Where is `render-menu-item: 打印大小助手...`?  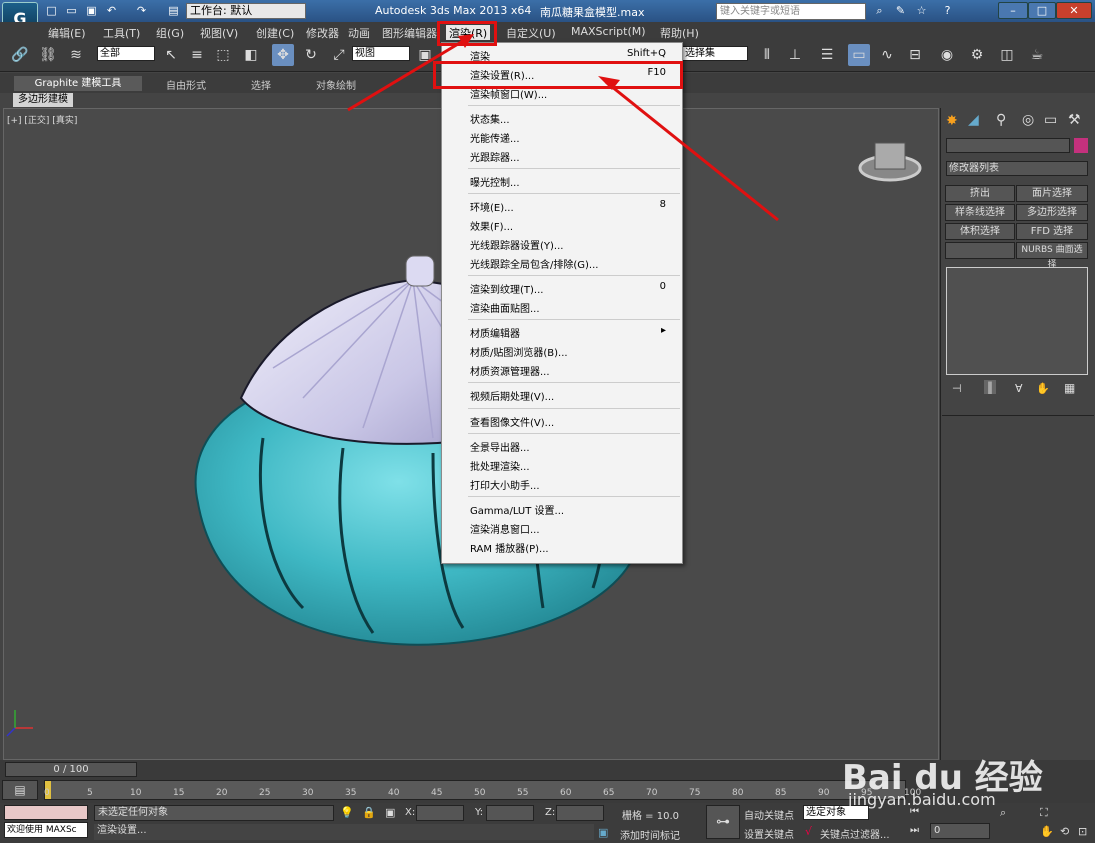 render-menu-item: 打印大小助手... is located at coordinates (562, 485).